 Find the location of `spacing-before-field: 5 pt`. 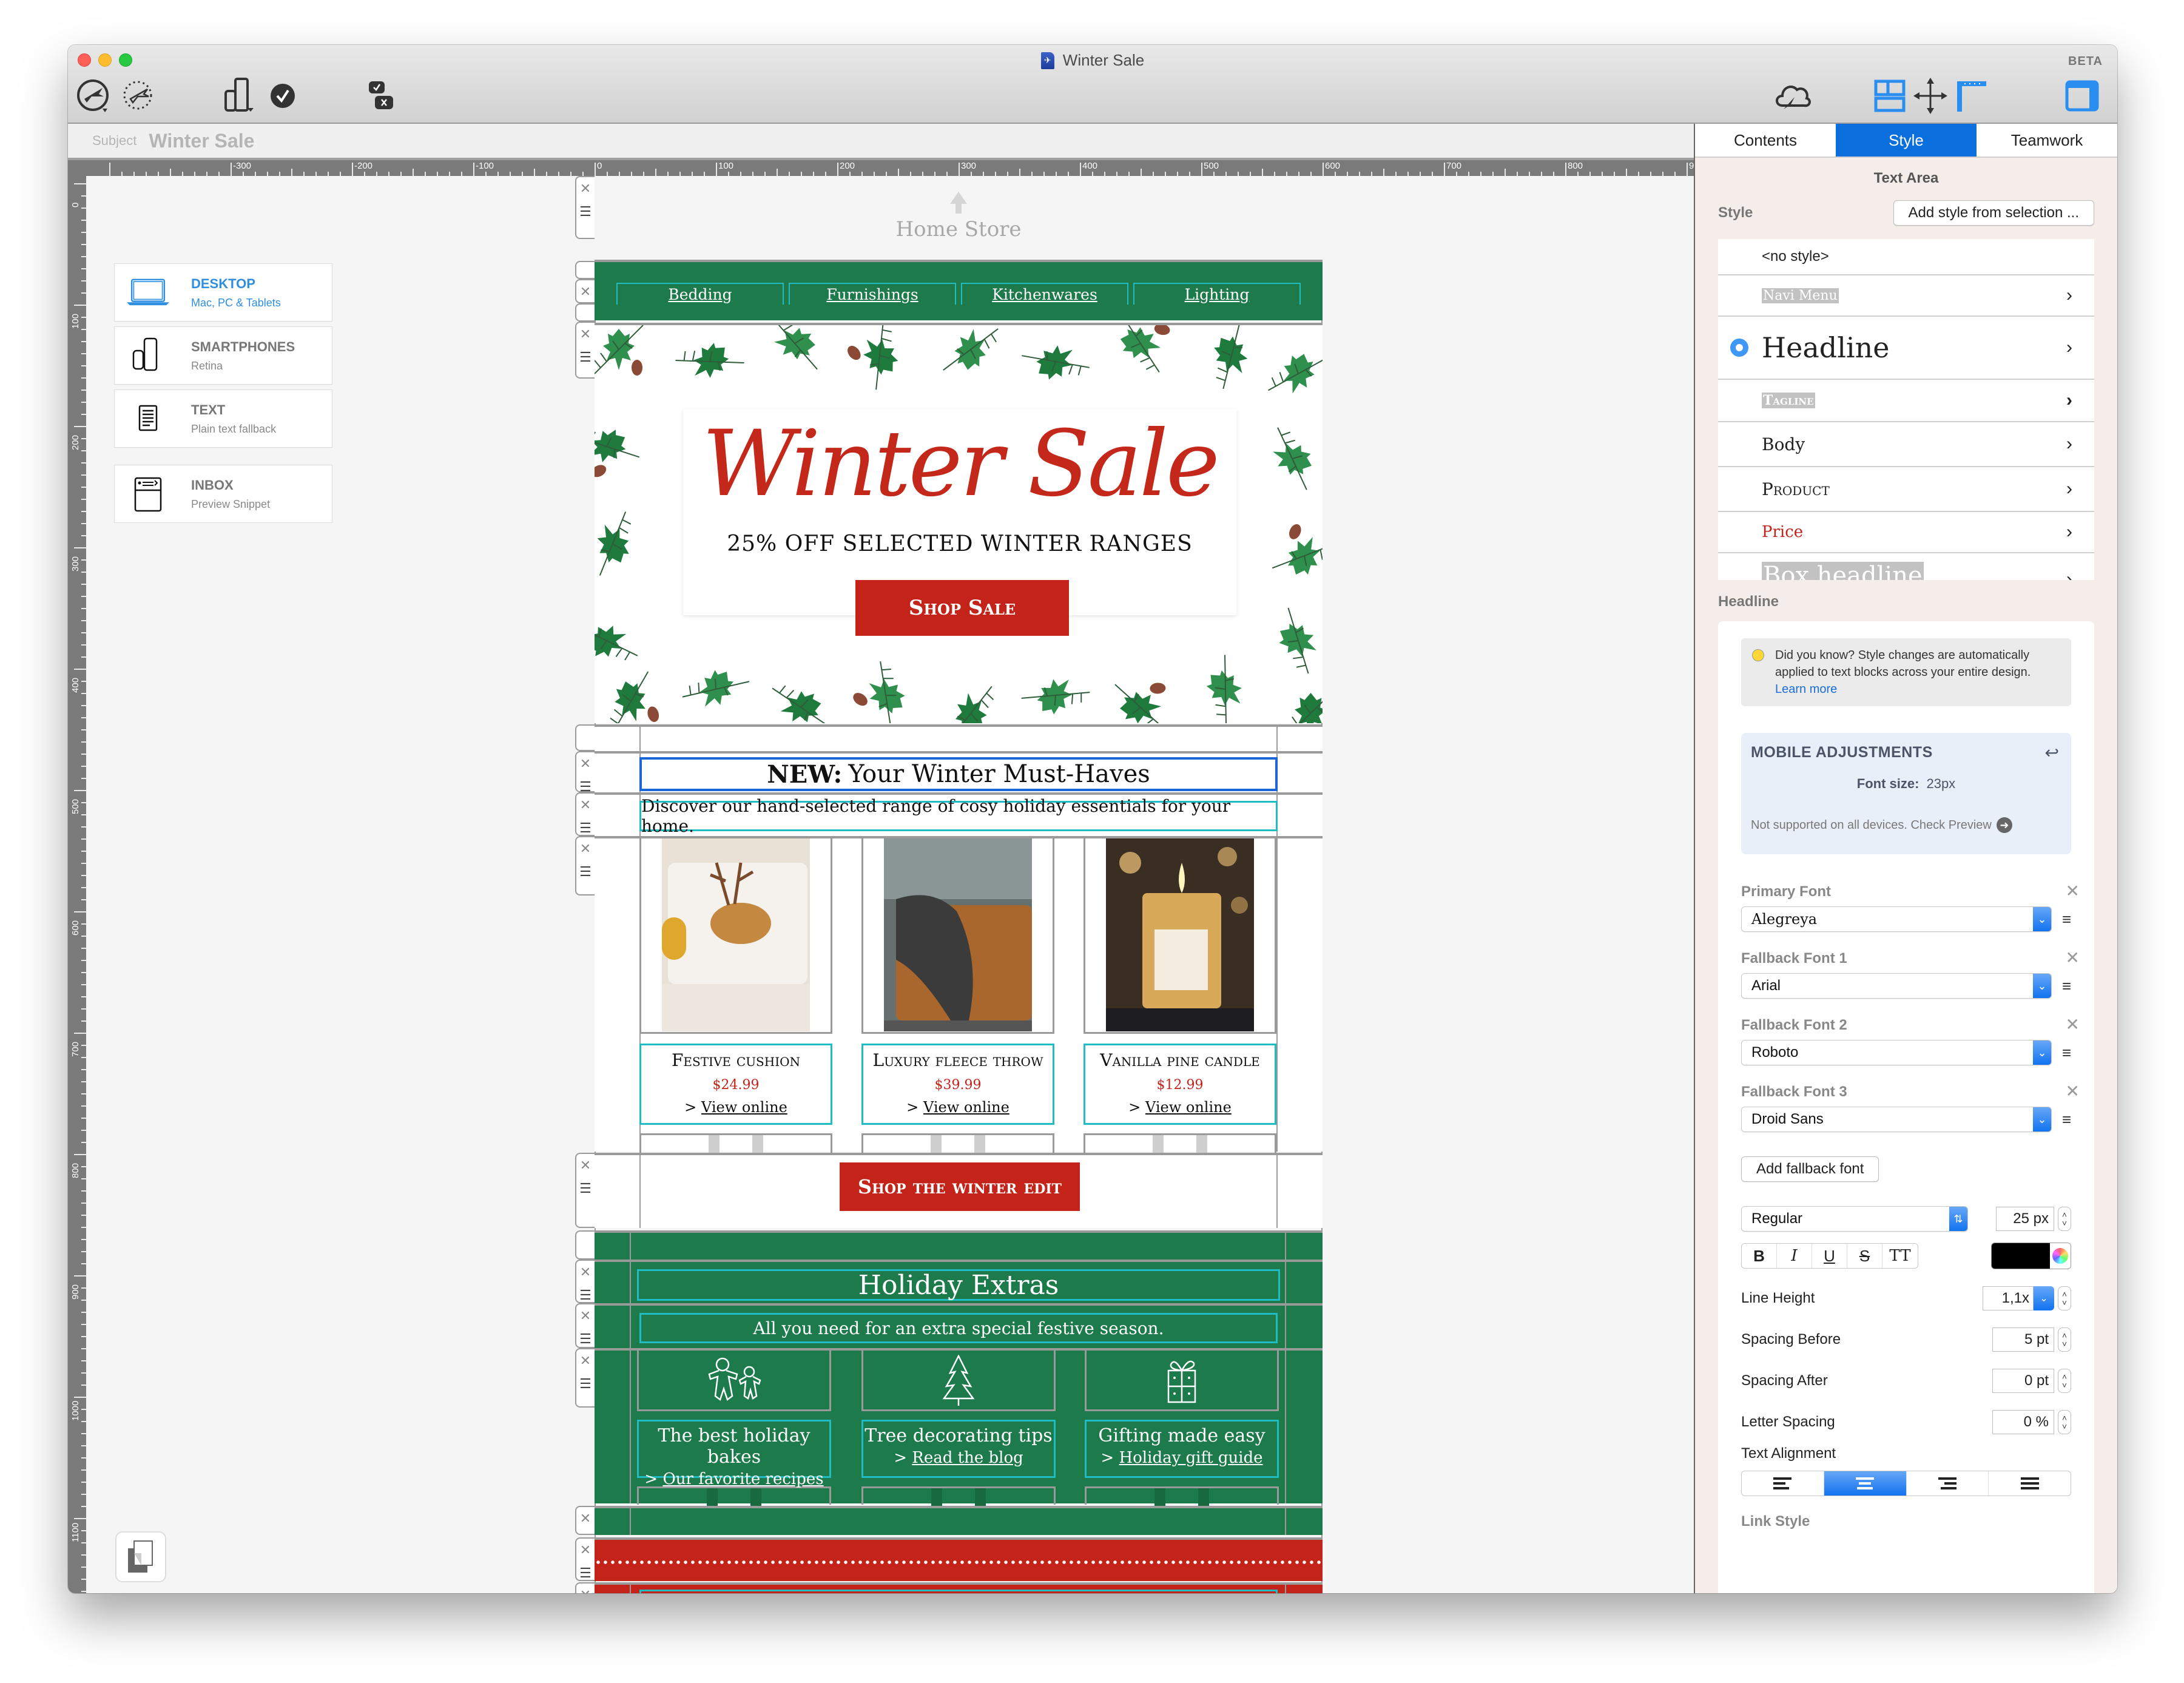

spacing-before-field: 5 pt is located at coordinates (2023, 1339).